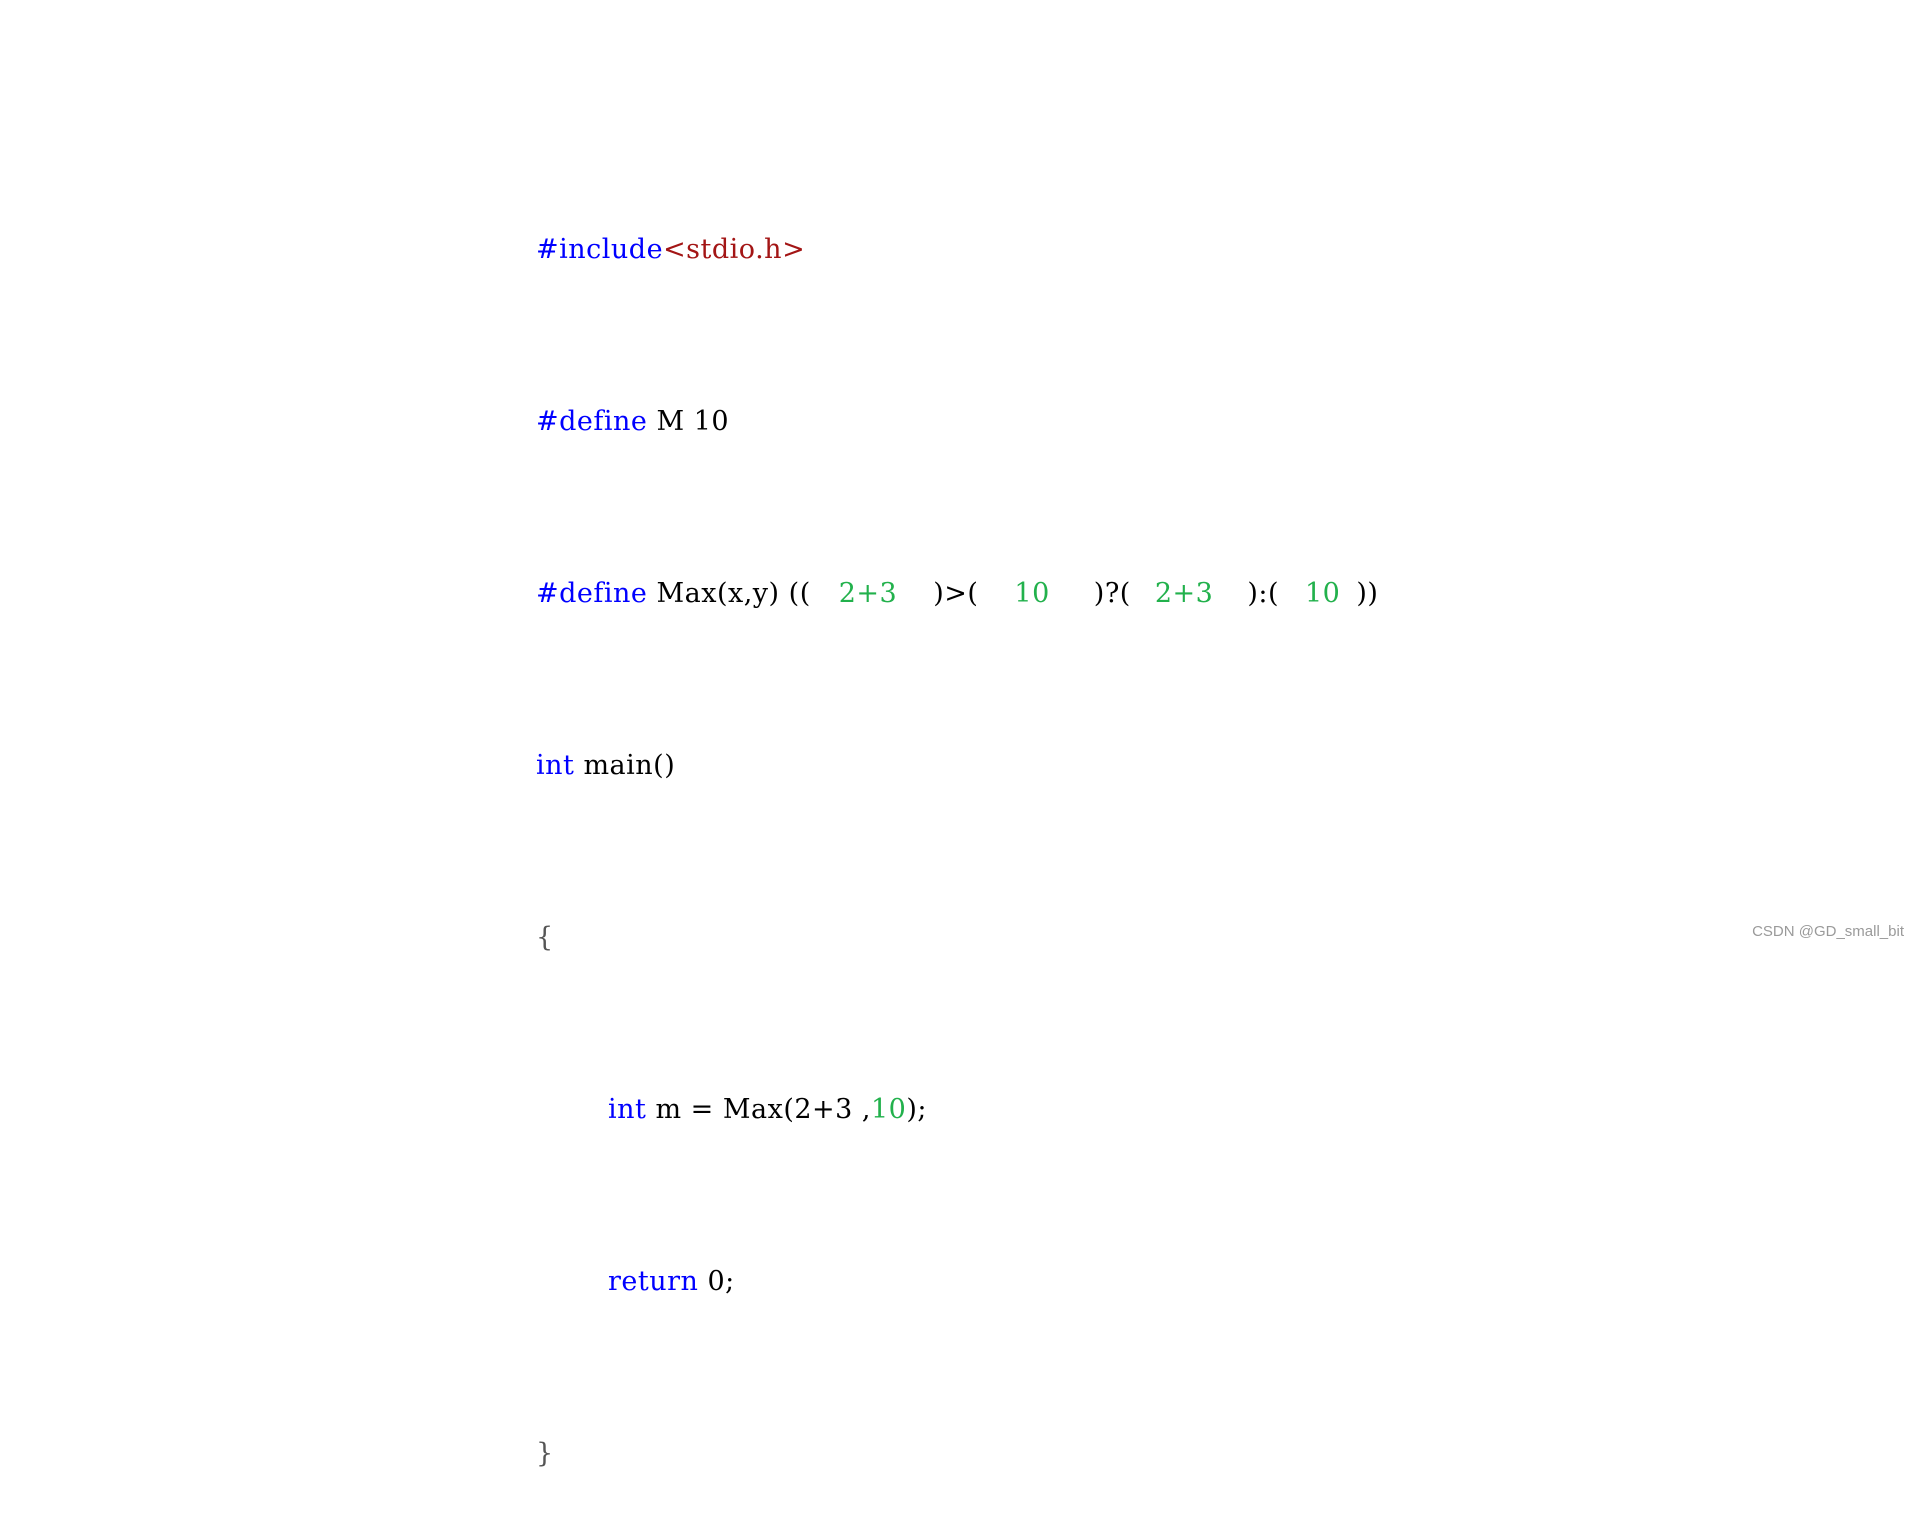 The image size is (1914, 1518). What do you see at coordinates (1828, 931) in the screenshot?
I see `watermark: CSDN @GD_small_bit` at bounding box center [1828, 931].